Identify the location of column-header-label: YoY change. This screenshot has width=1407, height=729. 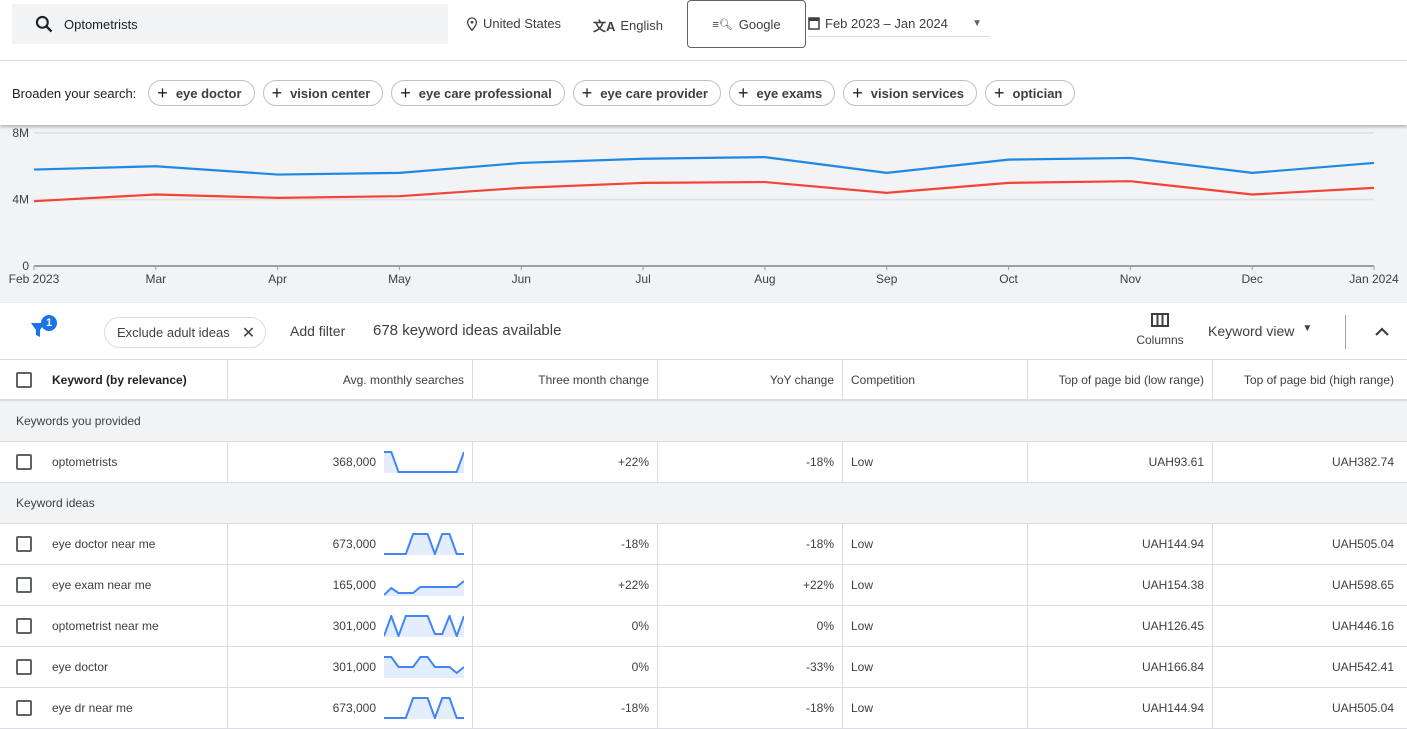
(801, 379).